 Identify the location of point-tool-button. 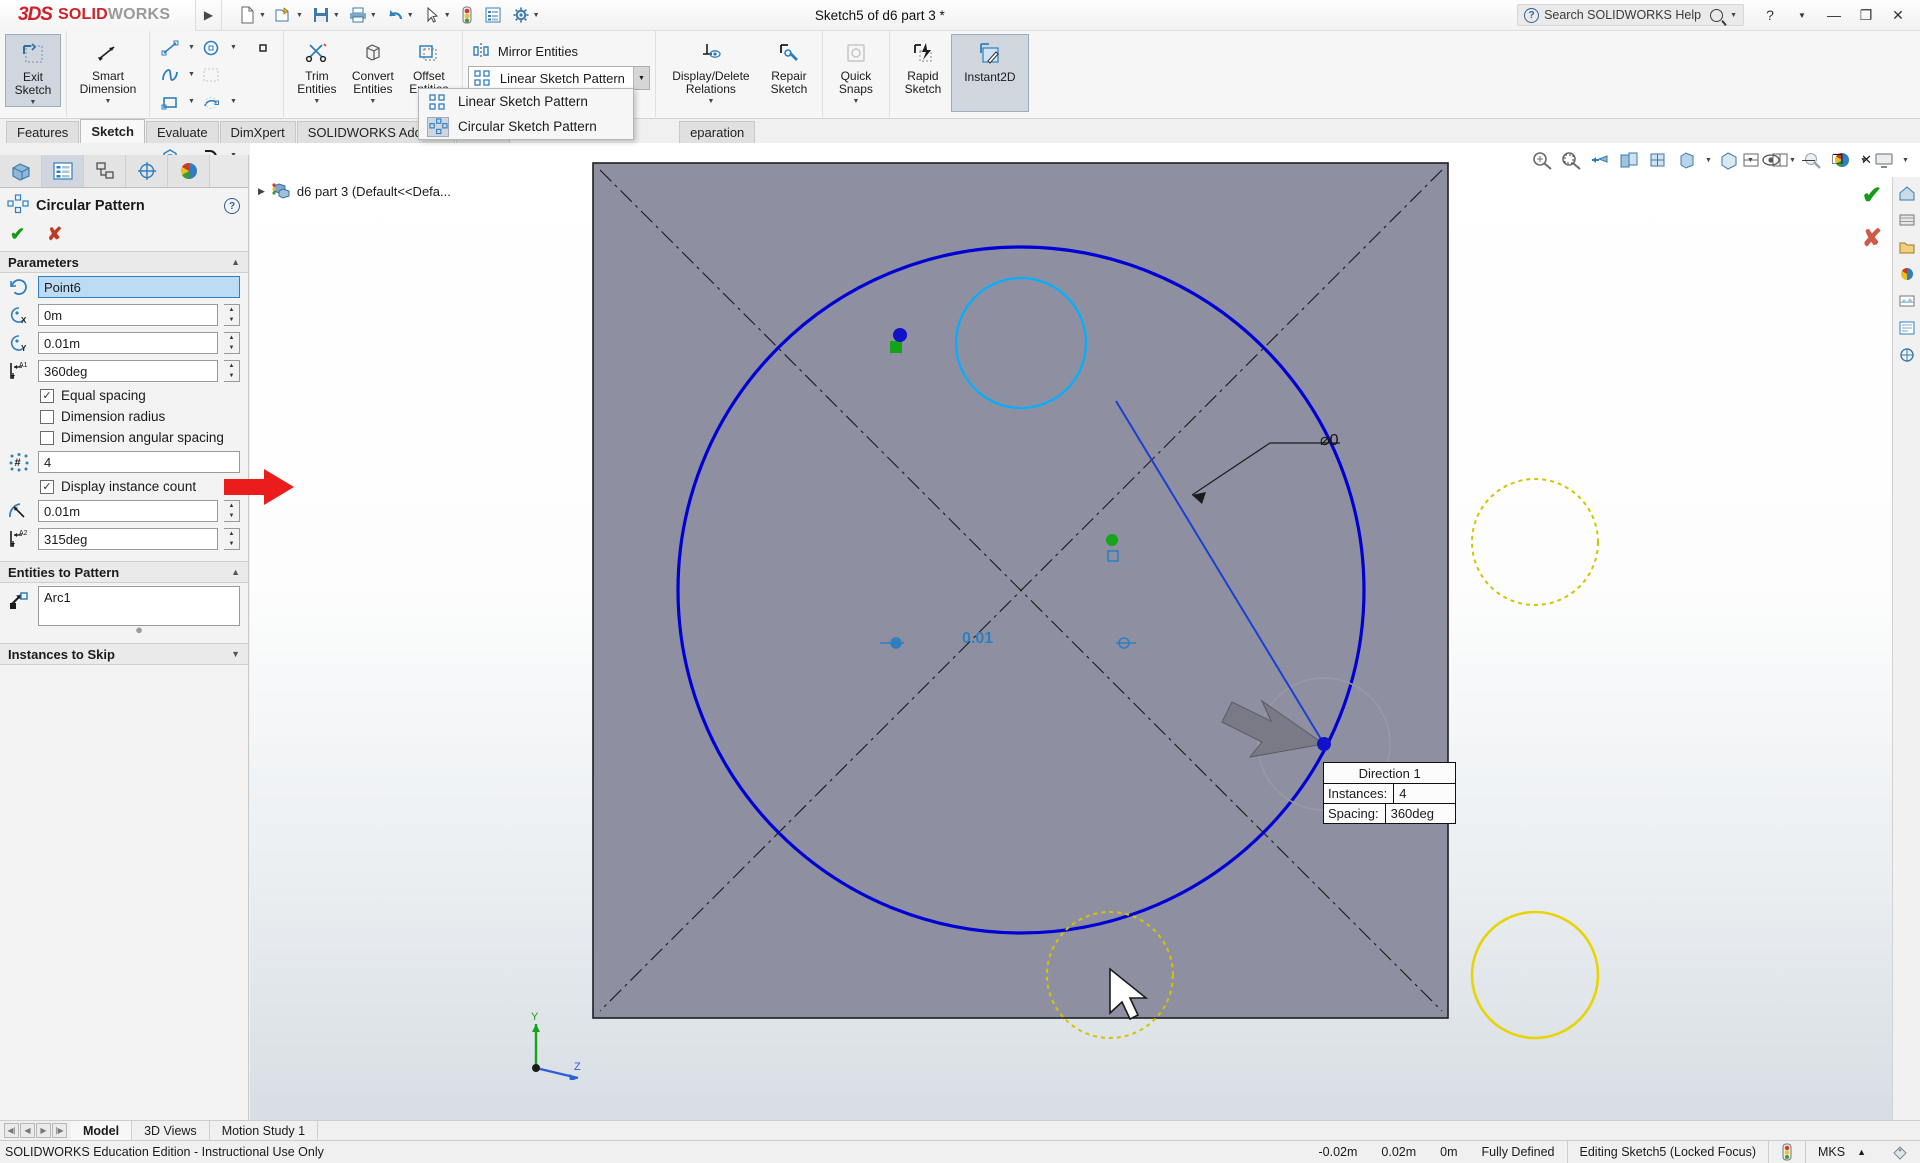
(263, 47).